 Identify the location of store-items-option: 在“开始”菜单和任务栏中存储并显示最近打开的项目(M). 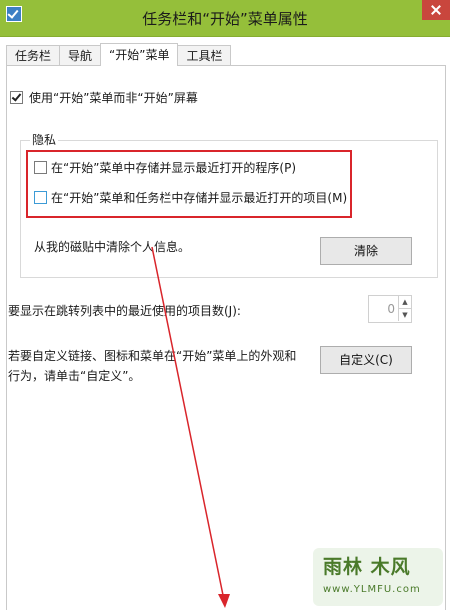
(190, 197).